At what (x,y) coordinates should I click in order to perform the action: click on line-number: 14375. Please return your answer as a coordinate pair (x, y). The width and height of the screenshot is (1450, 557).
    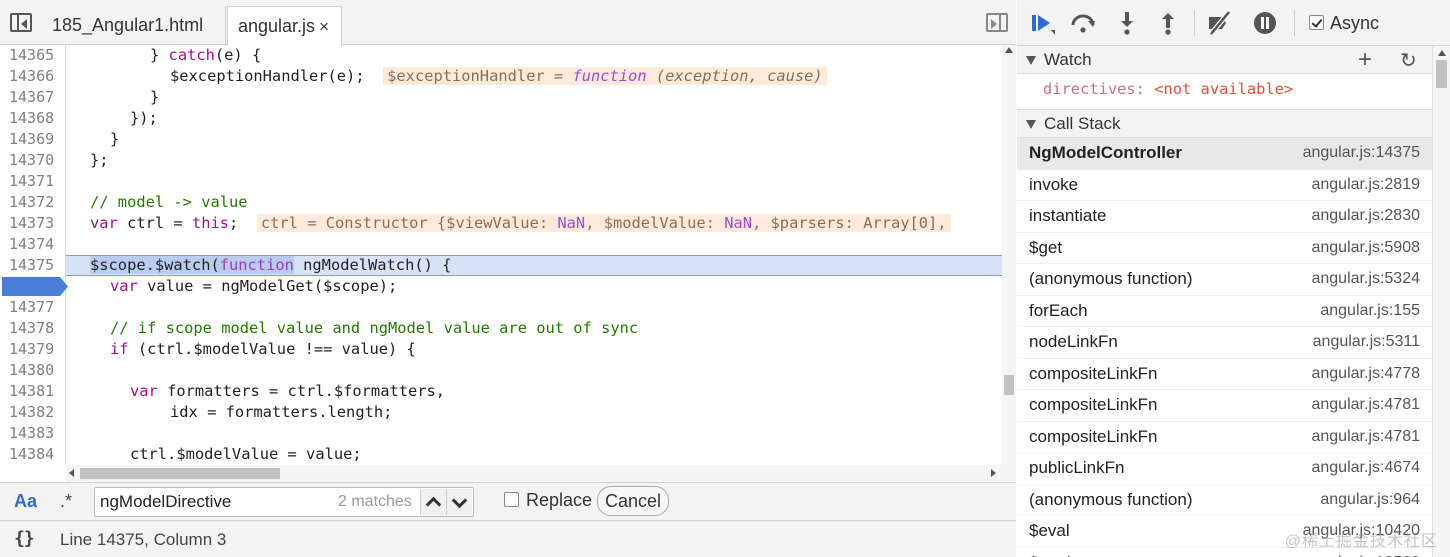
    Looking at the image, I should click on (33, 265).